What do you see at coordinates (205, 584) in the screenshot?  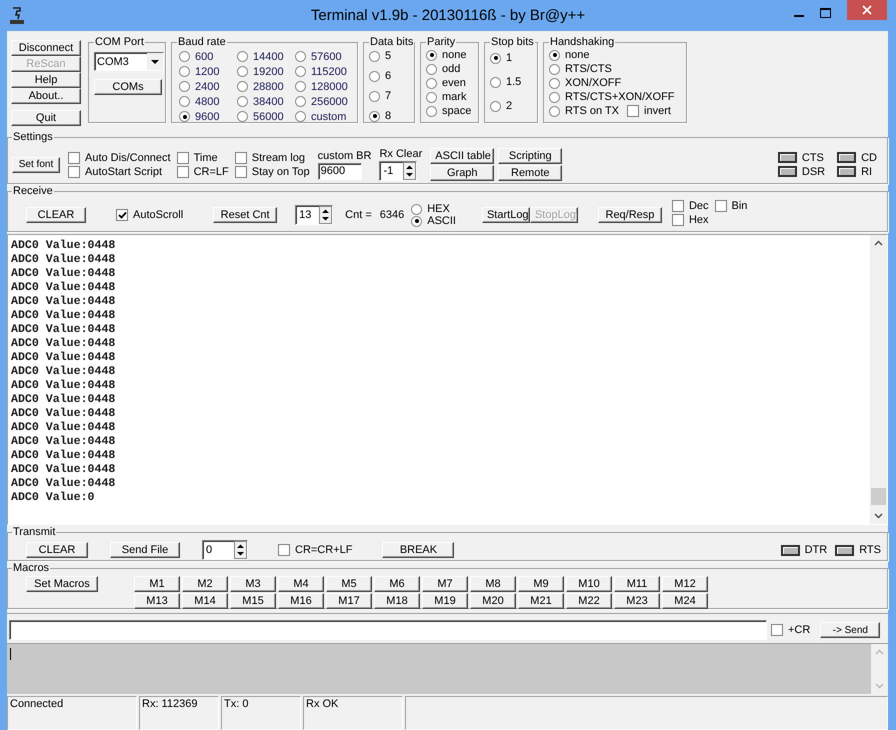 I see `macro-button: M2` at bounding box center [205, 584].